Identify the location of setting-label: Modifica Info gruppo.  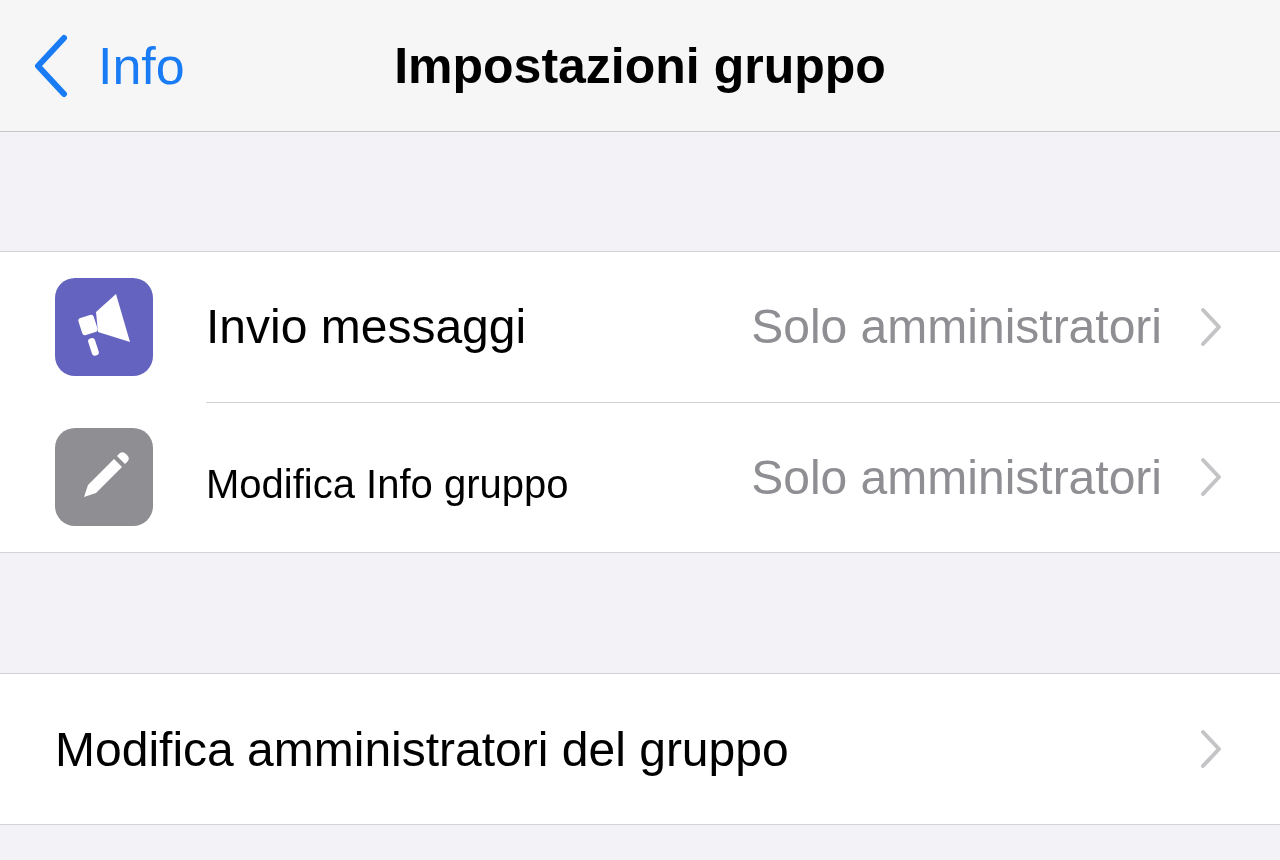
(387, 483).